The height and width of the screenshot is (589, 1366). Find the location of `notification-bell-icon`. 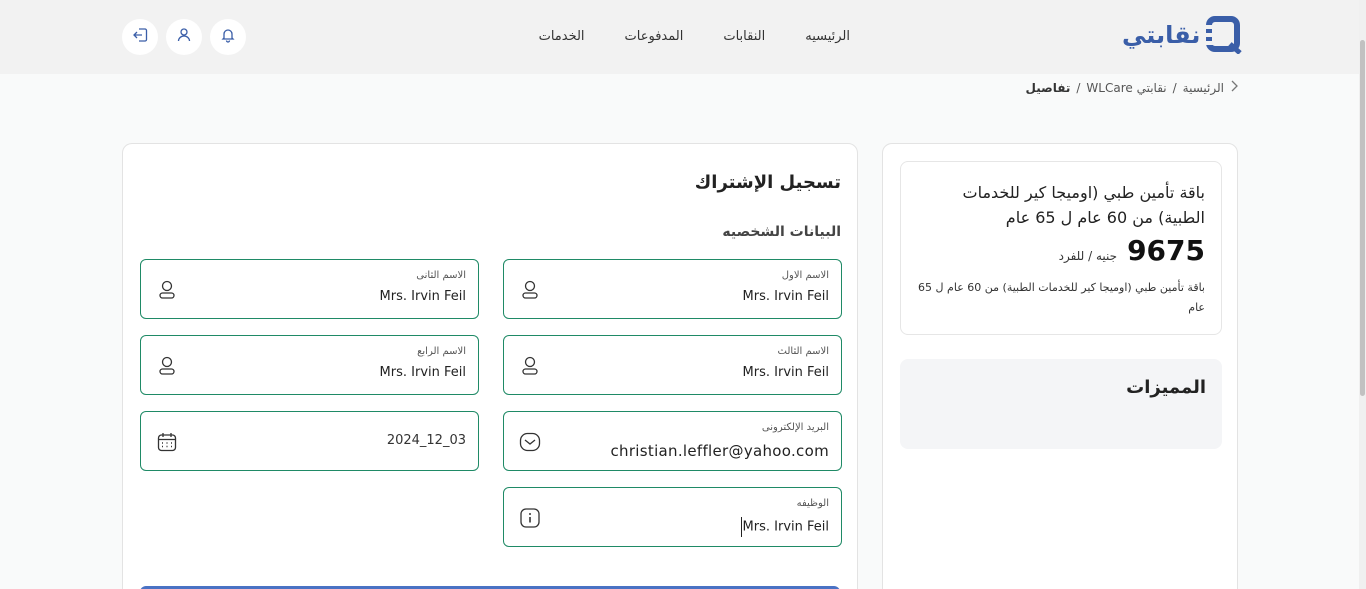

notification-bell-icon is located at coordinates (228, 37).